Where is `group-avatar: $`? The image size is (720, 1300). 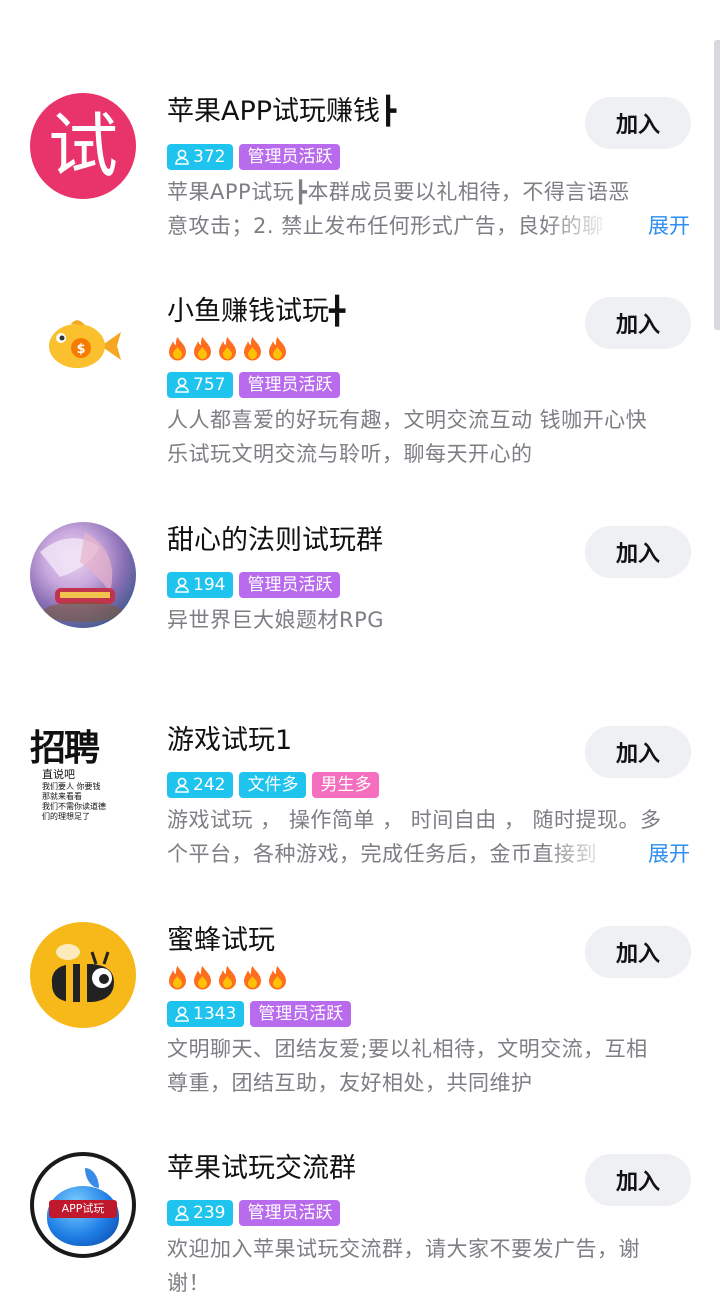
group-avatar: $ is located at coordinates (83, 346).